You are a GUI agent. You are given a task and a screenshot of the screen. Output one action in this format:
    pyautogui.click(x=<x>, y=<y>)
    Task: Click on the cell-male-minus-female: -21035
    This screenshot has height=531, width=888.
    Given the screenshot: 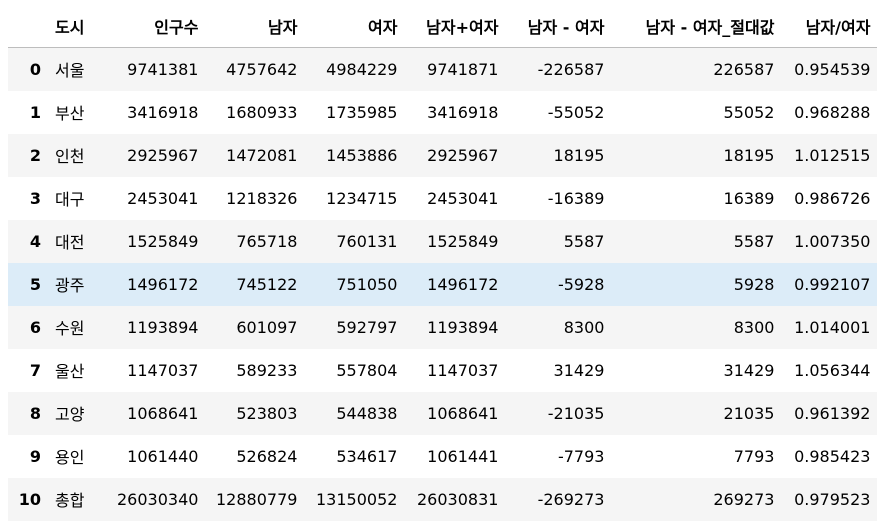 What is the action you would take?
    pyautogui.click(x=576, y=413)
    